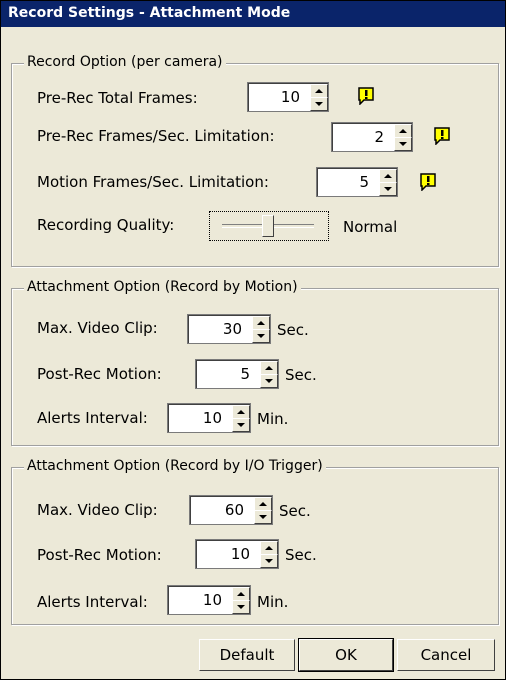 The height and width of the screenshot is (680, 506). Describe the element at coordinates (125, 62) in the screenshot. I see `record-option-legend: Record Option (per camera)` at that location.